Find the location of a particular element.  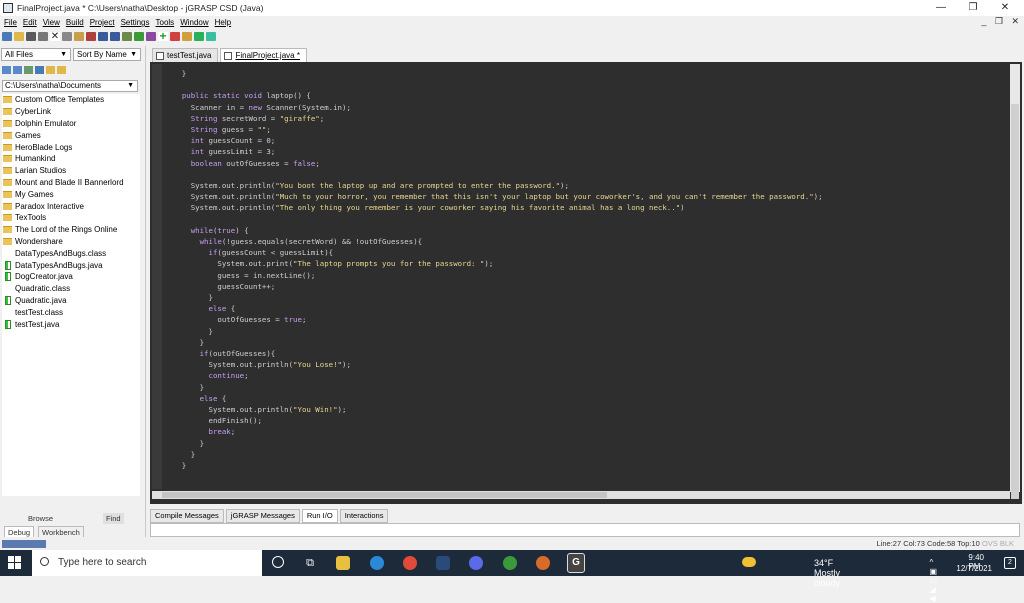

taskbar-search: Type here to search is located at coordinates (147, 563).